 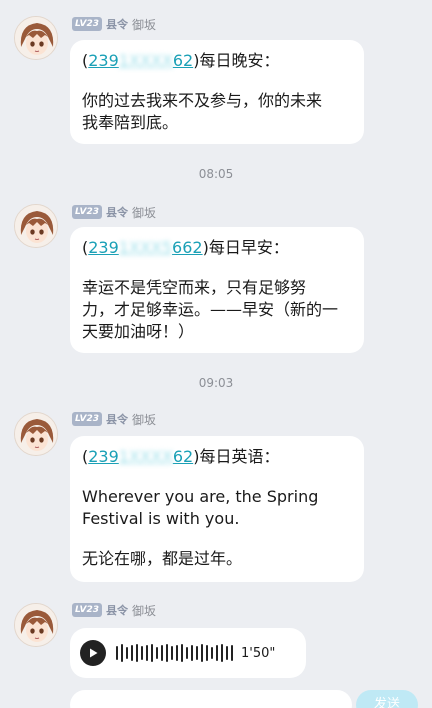 I want to click on timestamp: 09:03, so click(x=216, y=383).